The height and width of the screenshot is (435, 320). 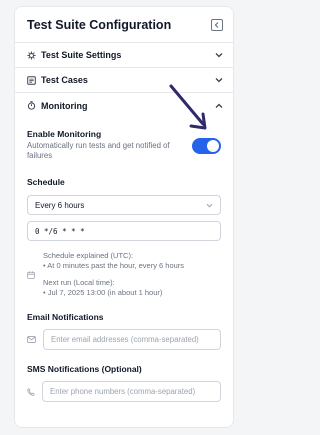 I want to click on toggle-knob, so click(x=213, y=146).